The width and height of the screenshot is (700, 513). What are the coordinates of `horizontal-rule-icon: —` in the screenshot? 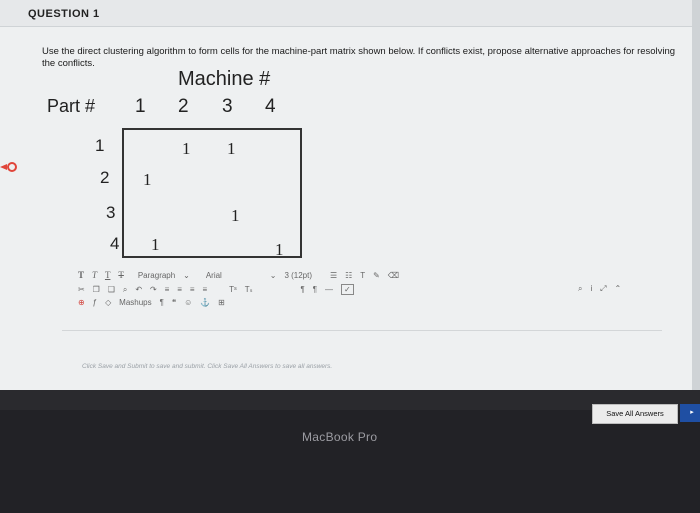 It's located at (329, 289).